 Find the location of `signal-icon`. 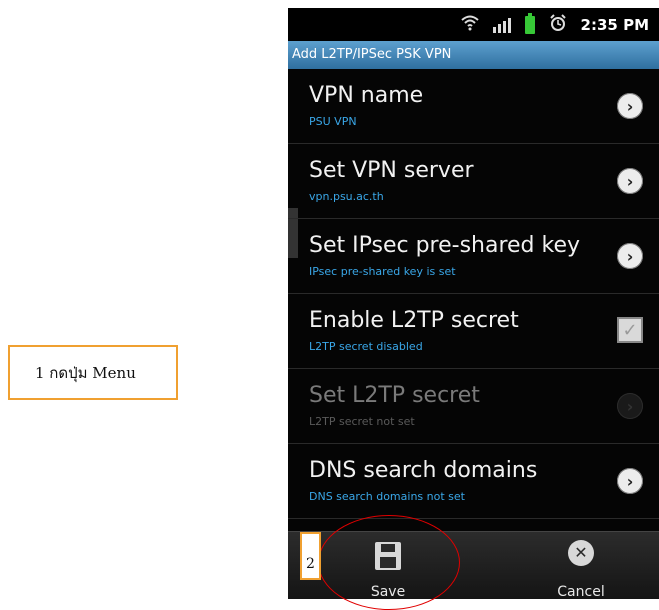

signal-icon is located at coordinates (501, 25).